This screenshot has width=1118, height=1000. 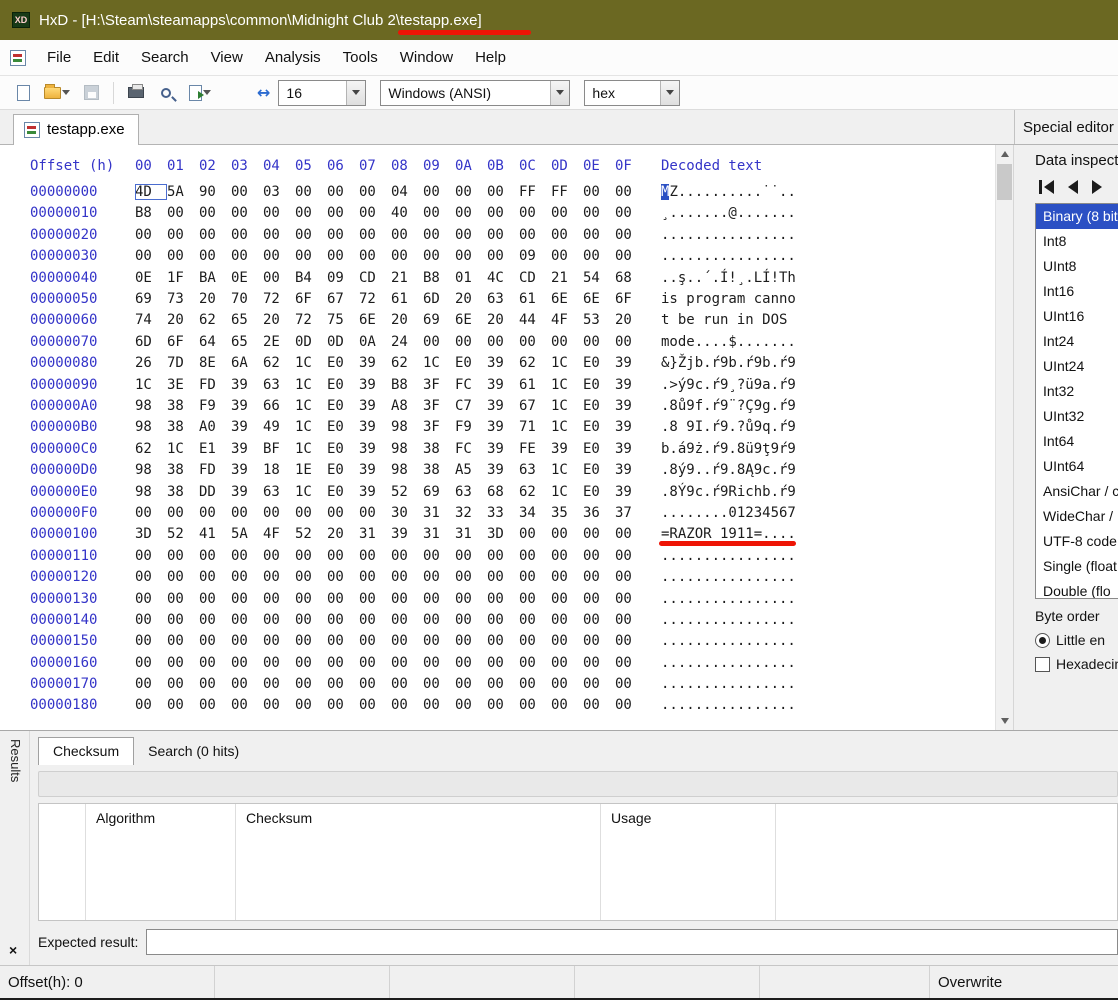 I want to click on hex-byte: 6E, so click(x=471, y=320).